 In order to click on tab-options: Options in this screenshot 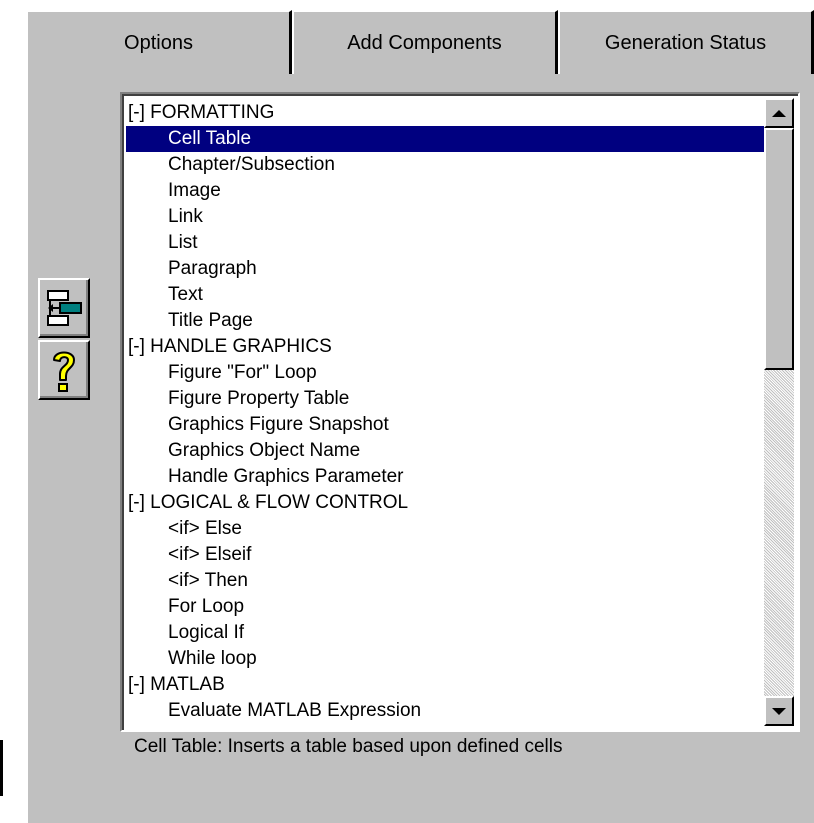, I will do `click(159, 42)`.